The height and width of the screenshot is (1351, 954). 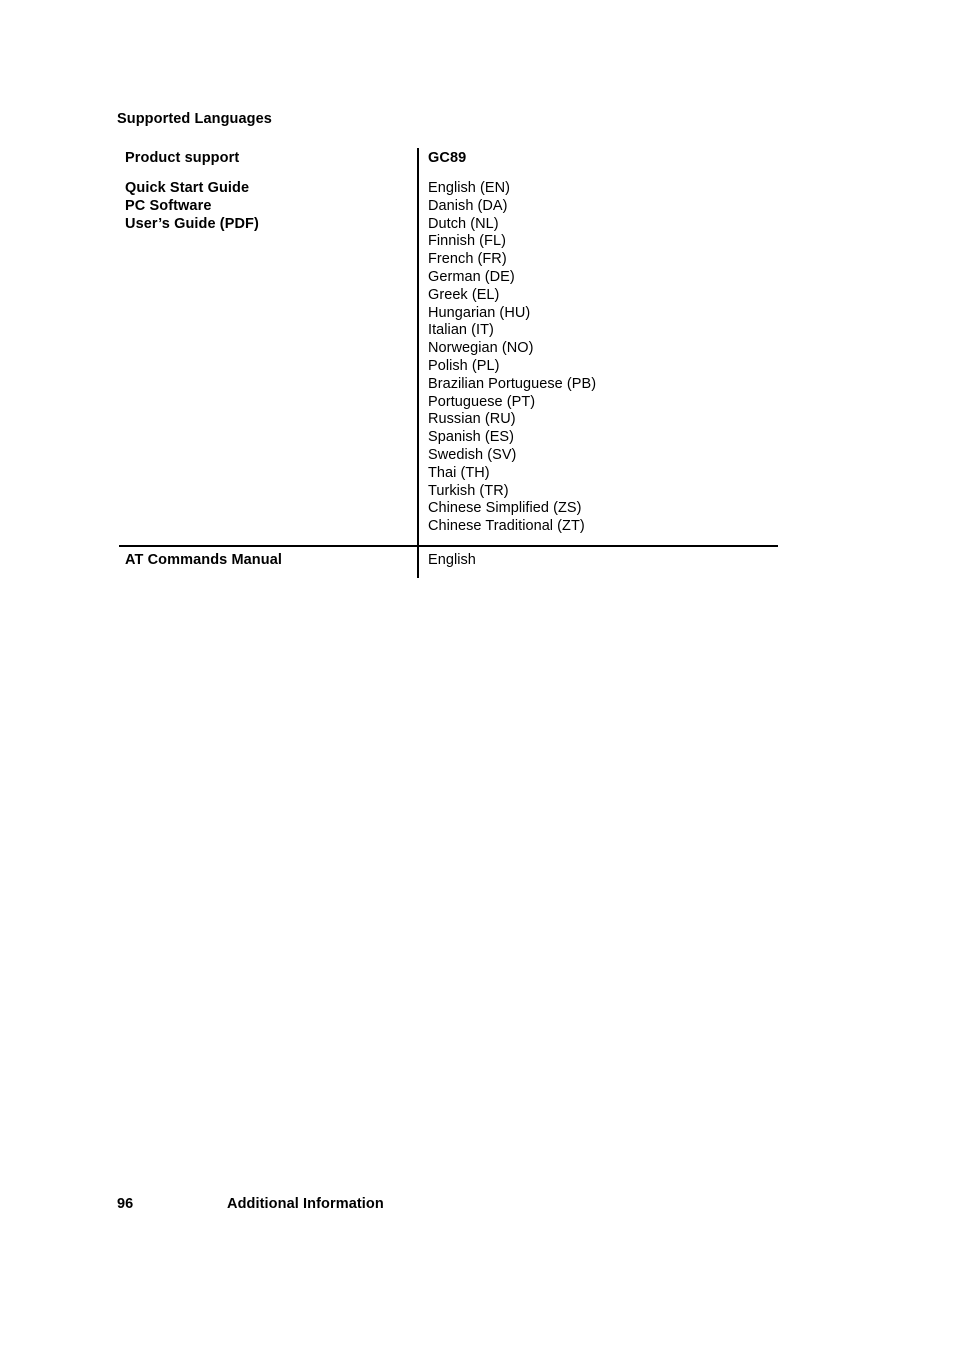 I want to click on table-row-divider, so click(x=448, y=546).